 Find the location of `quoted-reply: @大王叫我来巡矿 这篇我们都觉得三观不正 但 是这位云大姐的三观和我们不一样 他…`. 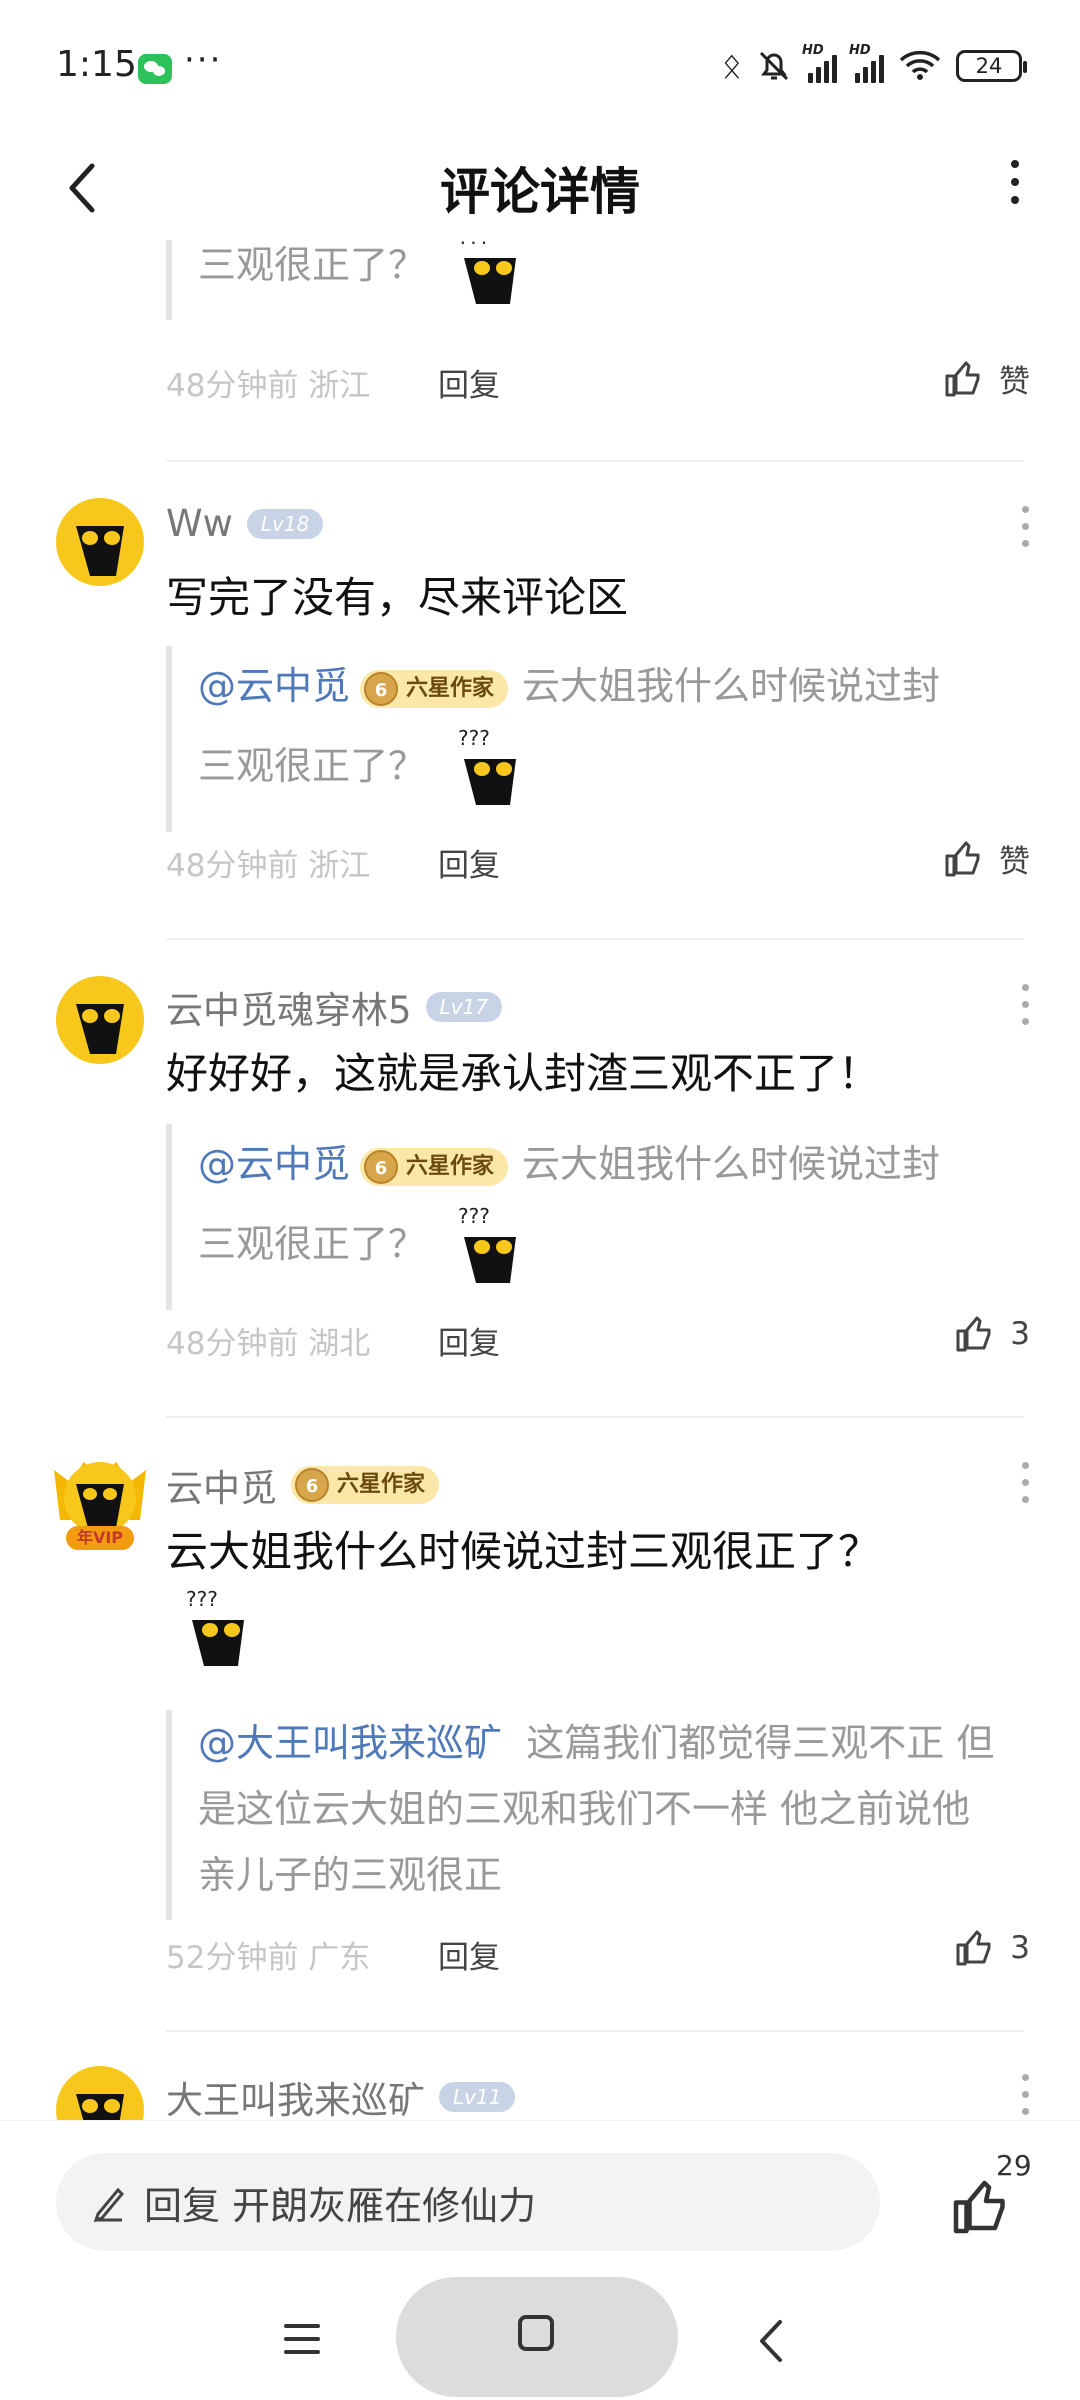

quoted-reply: @大王叫我来巡矿 这篇我们都觉得三观不正 但 是这位云大姐的三观和我们不一样 他… is located at coordinates (596, 1815).